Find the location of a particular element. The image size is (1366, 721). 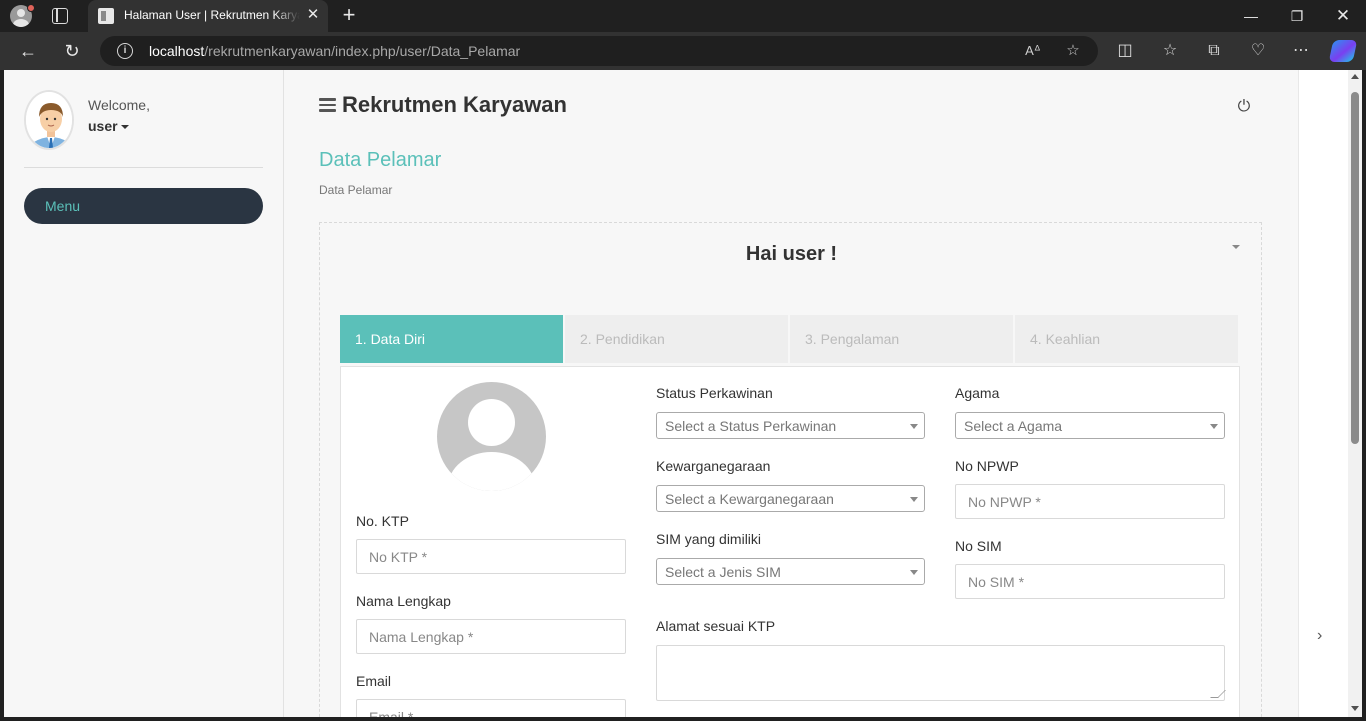

tab-title: Halaman User | Rekrutmen Karyawan is located at coordinates (212, 15).